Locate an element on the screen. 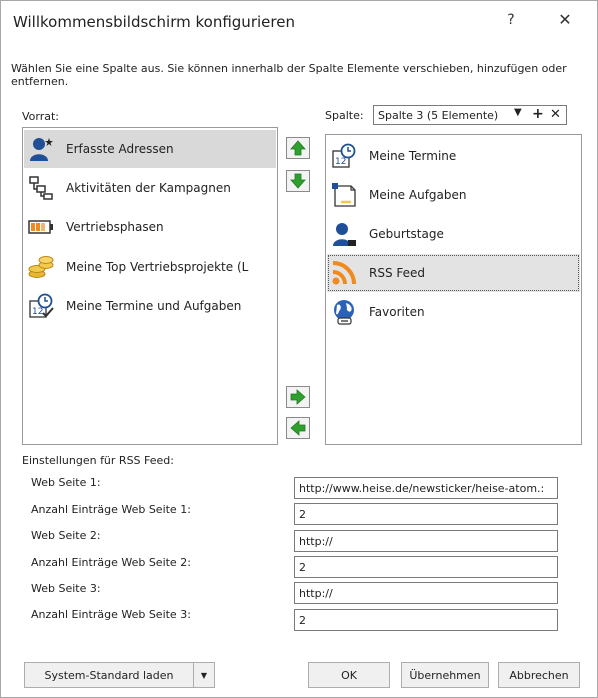 The image size is (598, 698). arrow-up-icon is located at coordinates (298, 148).